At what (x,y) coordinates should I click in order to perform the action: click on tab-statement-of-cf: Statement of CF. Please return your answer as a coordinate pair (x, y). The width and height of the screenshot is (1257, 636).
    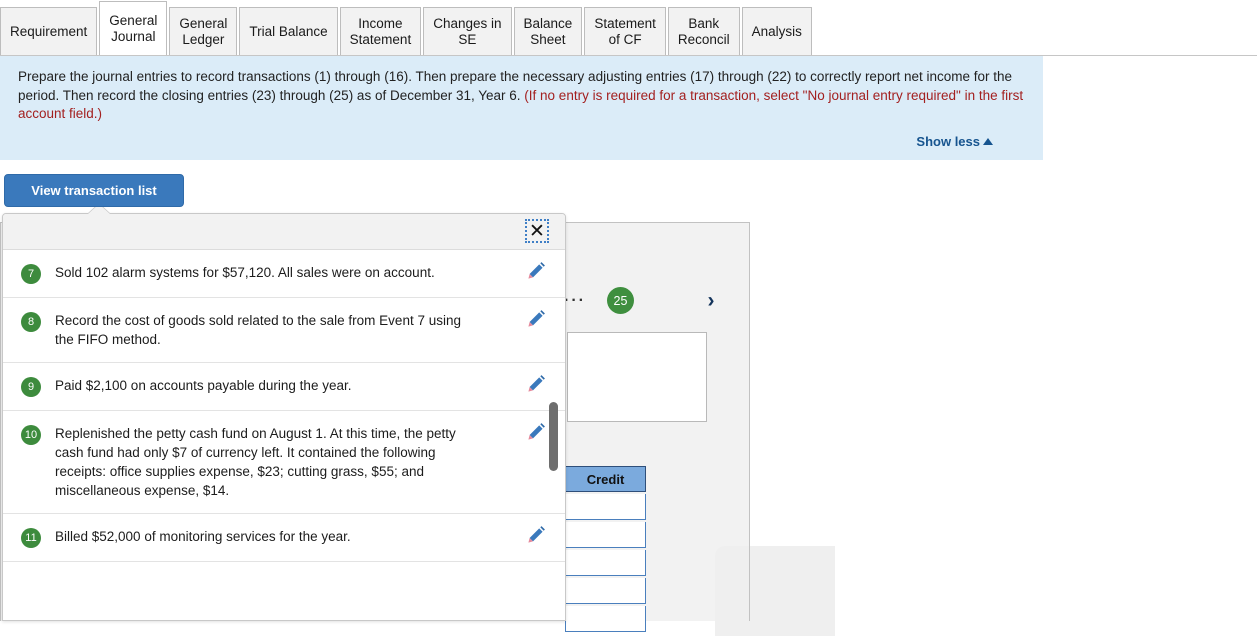
    Looking at the image, I should click on (625, 31).